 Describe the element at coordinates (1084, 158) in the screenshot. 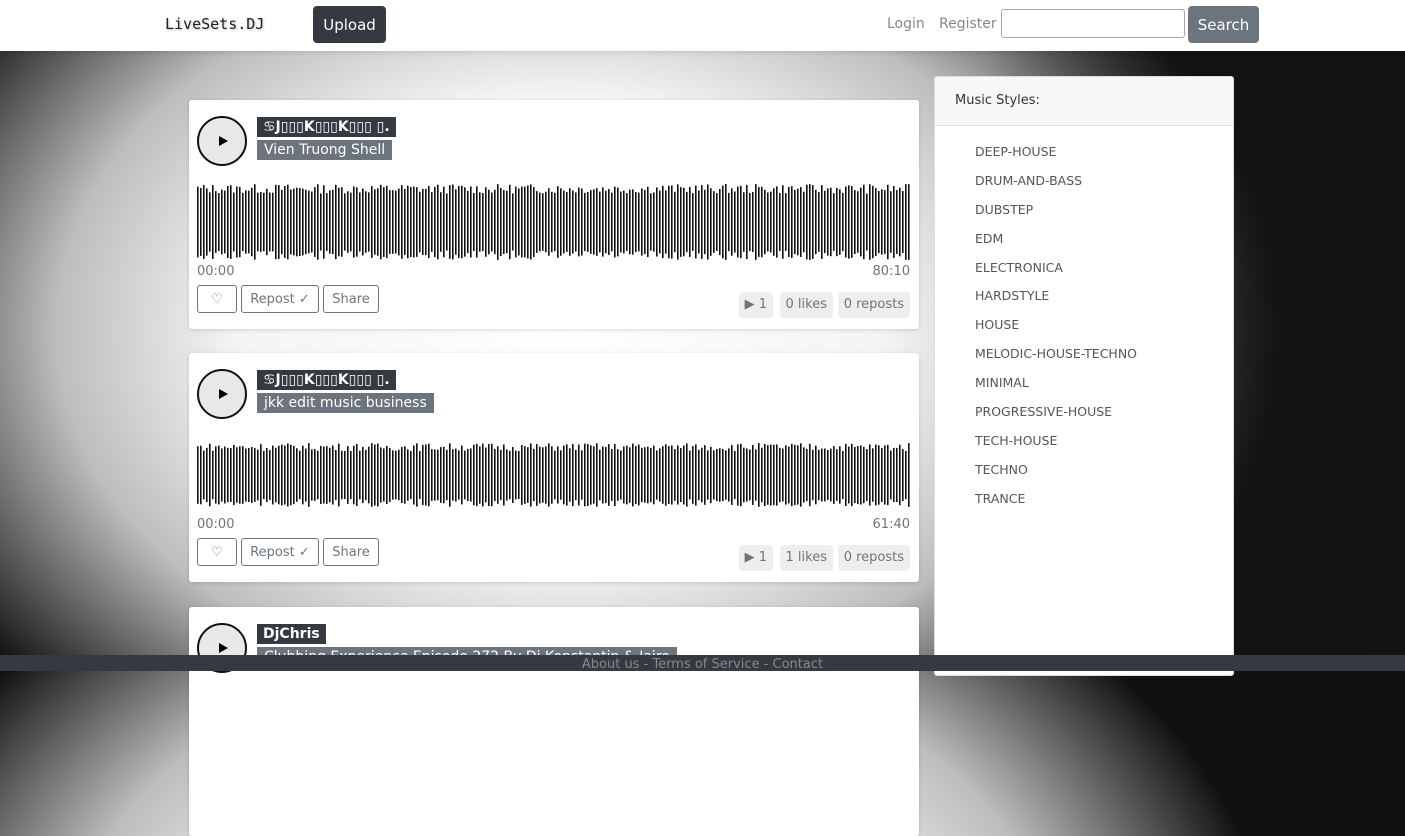

I see `style-link: DEEP-HOUSE` at that location.